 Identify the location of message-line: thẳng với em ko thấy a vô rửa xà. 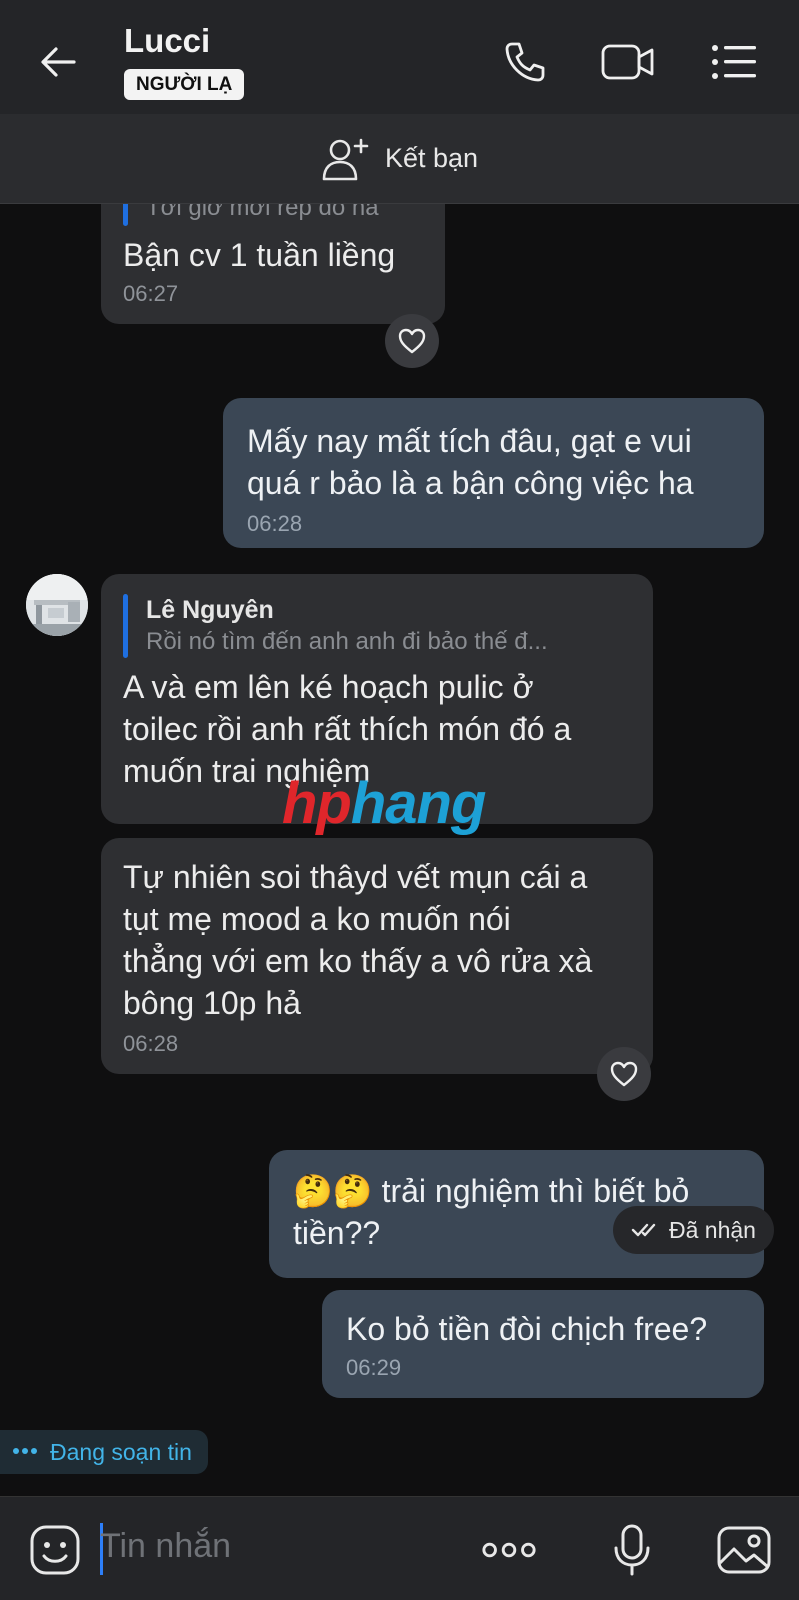
(358, 961).